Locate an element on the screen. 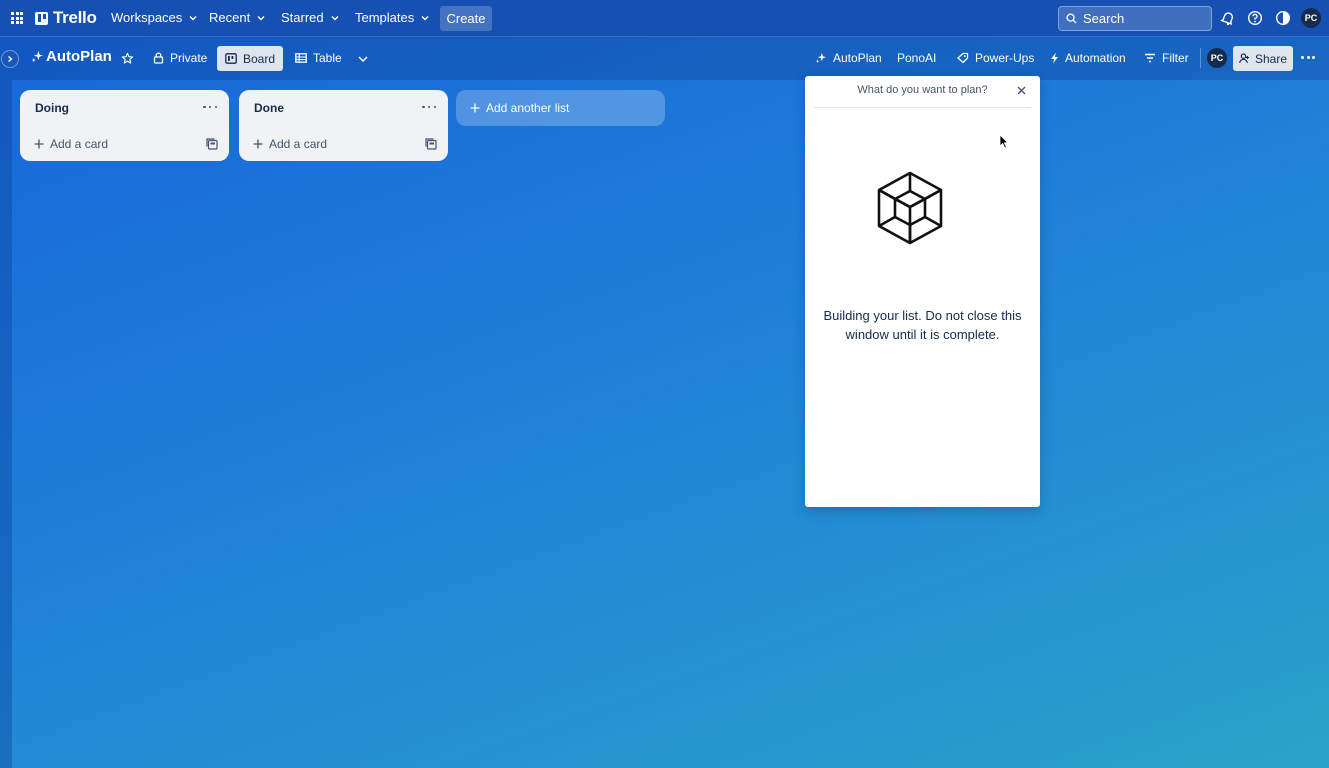 This screenshot has width=1329, height=768. mouse-cursor-icon is located at coordinates (1004, 141).